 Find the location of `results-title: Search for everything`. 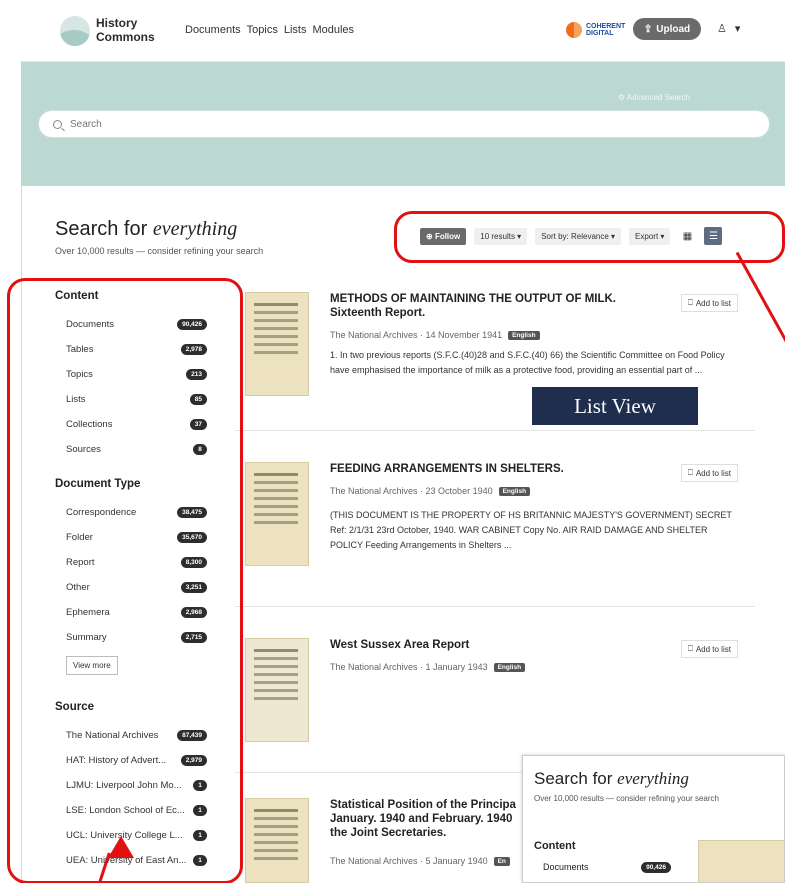

results-title: Search for everything is located at coordinates (146, 229).